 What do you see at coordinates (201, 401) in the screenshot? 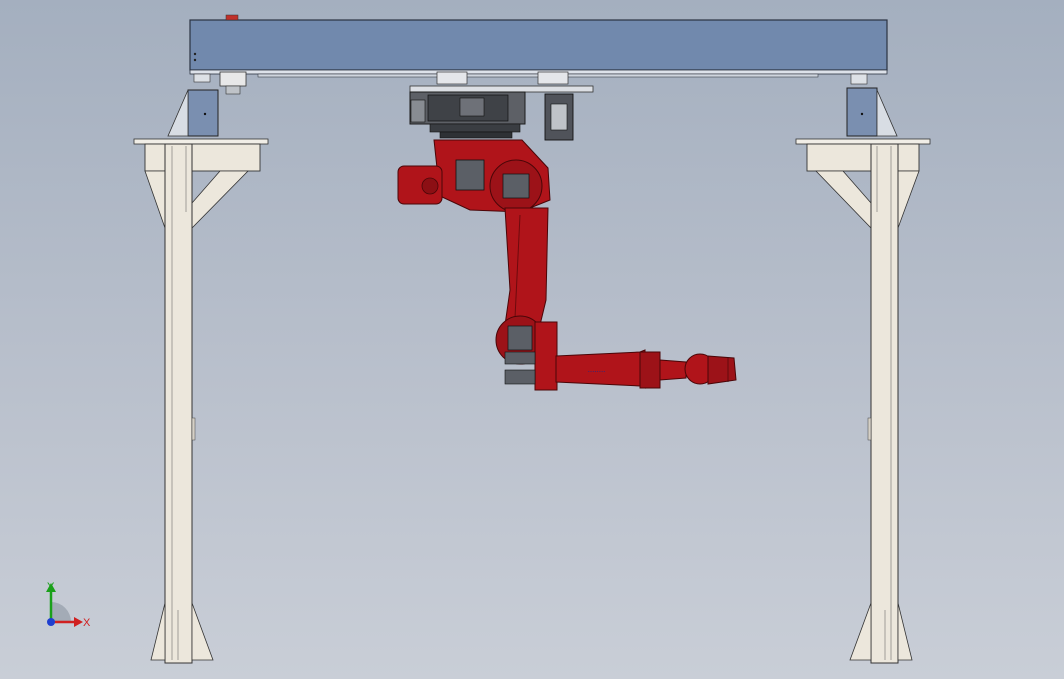
I see `left-support-column` at bounding box center [201, 401].